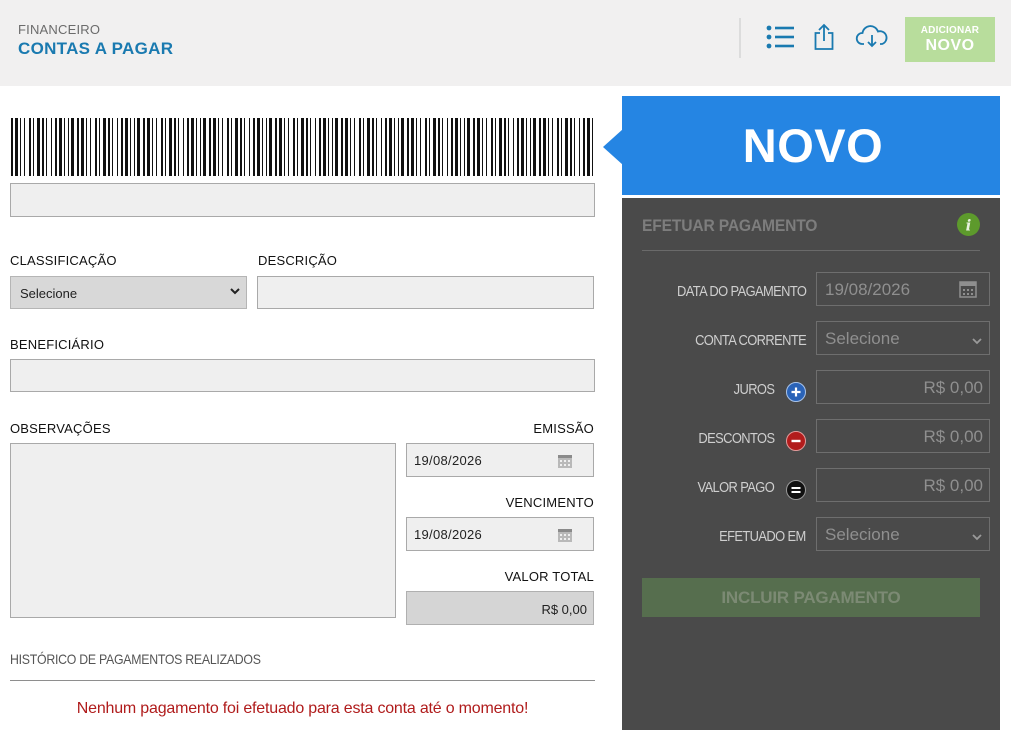 This screenshot has width=1011, height=730. What do you see at coordinates (824, 37) in the screenshot?
I see `share-icon` at bounding box center [824, 37].